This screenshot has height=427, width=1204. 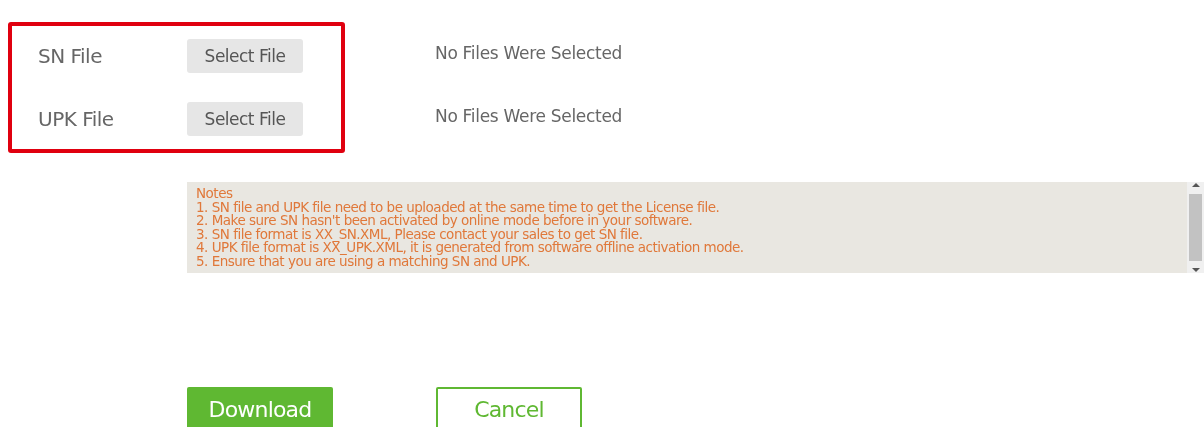 I want to click on note-line: 4. UPK file format is XX_UPK.XML, it is generated from software offline activation mode., so click(x=470, y=248).